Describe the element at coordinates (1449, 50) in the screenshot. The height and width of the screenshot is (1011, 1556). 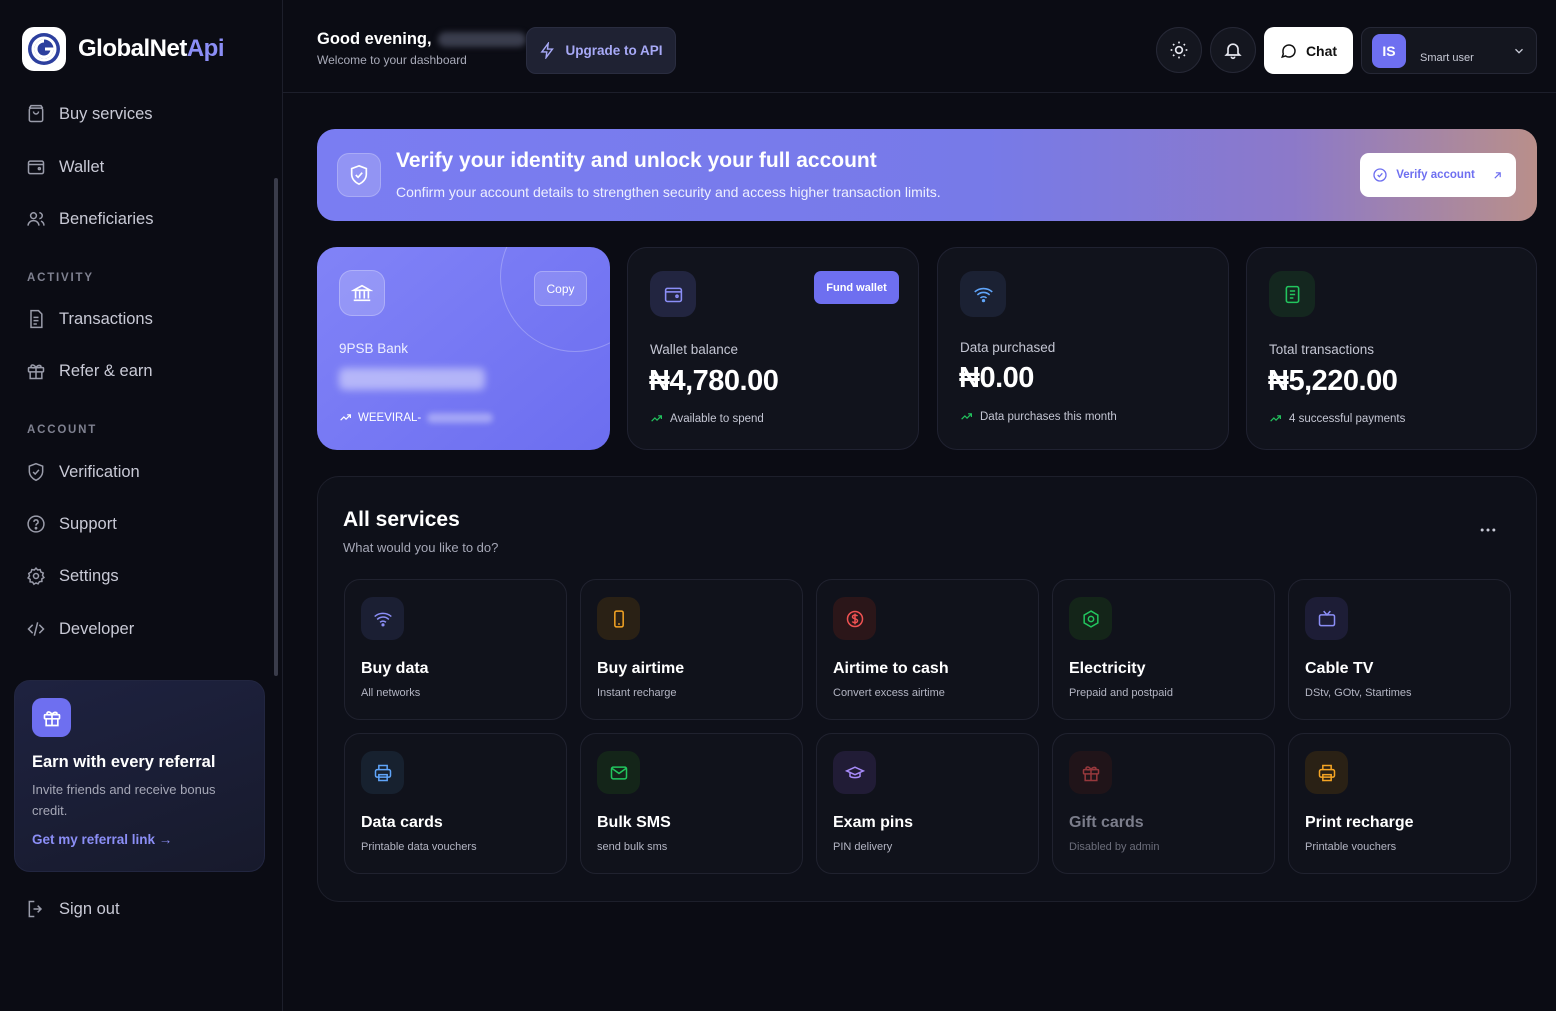
I see `user-menu: IS Smart user` at that location.